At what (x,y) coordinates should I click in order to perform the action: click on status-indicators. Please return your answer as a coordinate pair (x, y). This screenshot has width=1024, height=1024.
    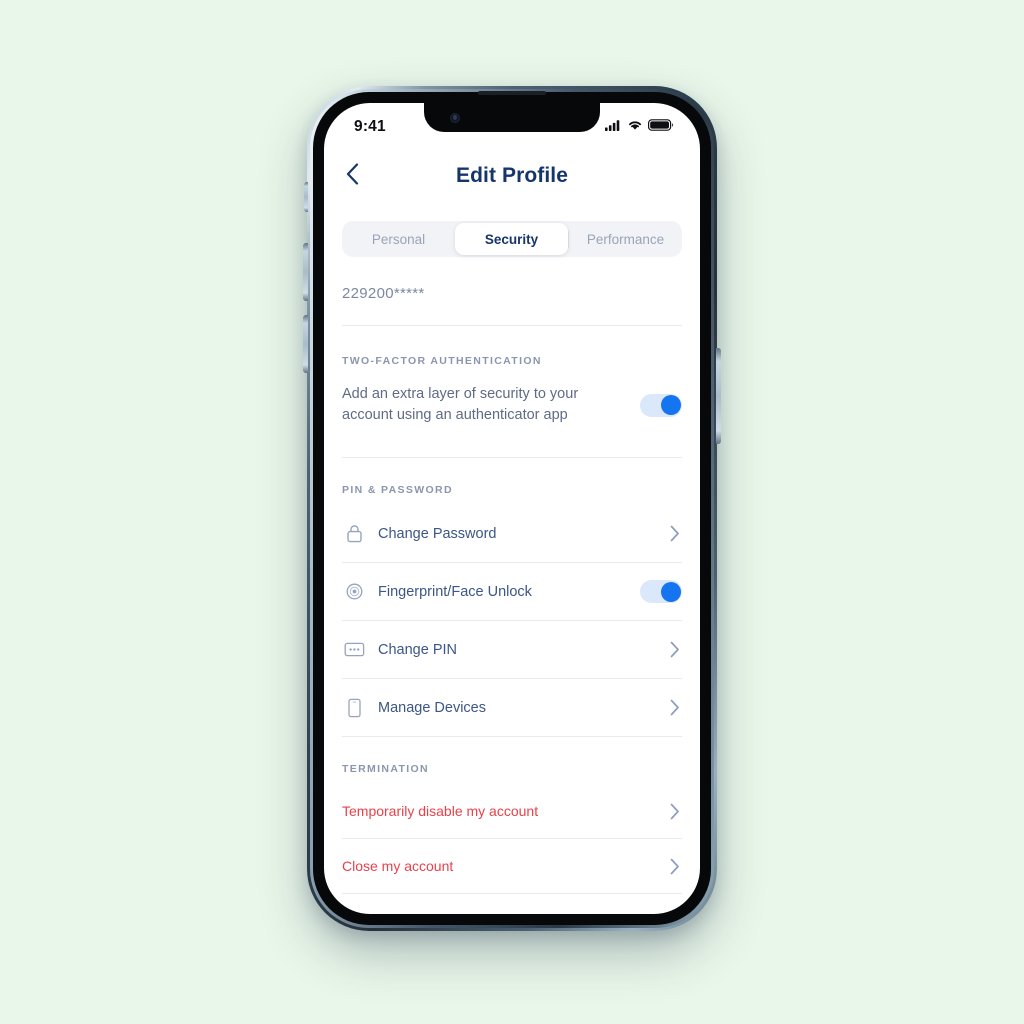
    Looking at the image, I should click on (639, 127).